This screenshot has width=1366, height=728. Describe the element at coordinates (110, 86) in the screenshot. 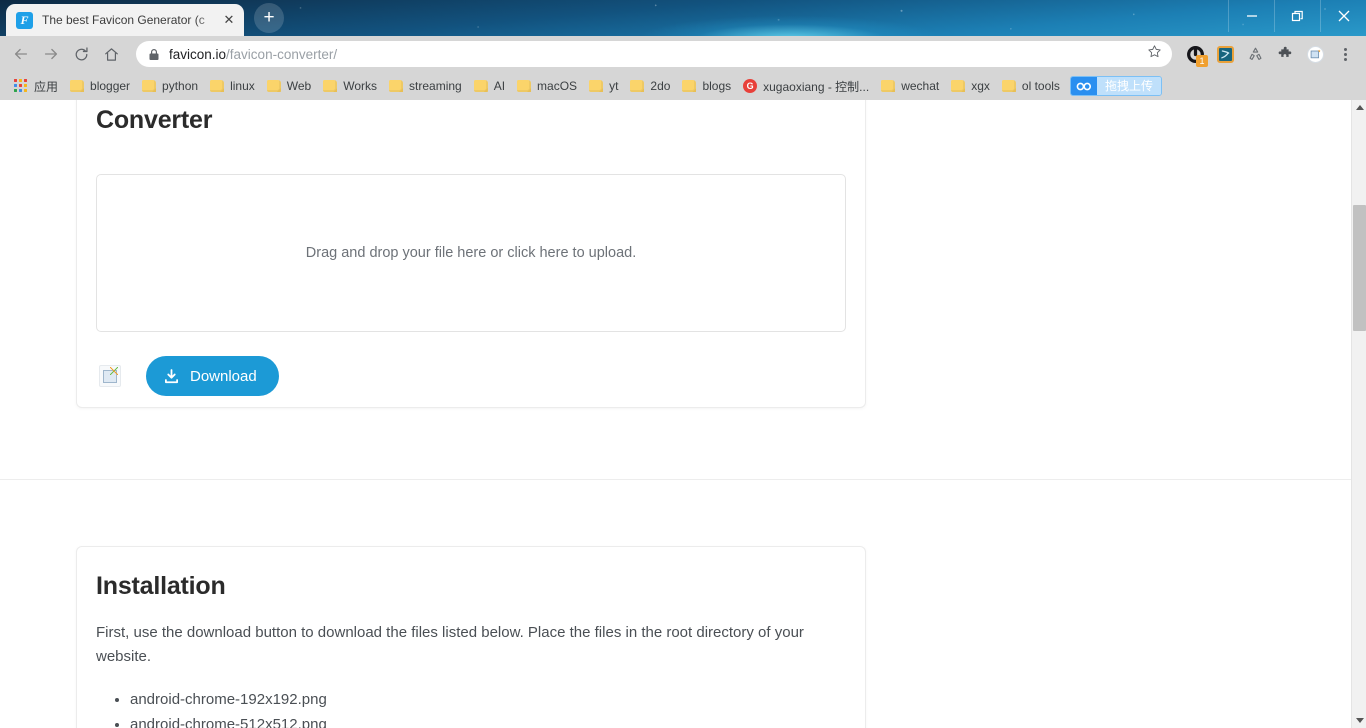

I see `bookmark-label: blogger` at that location.